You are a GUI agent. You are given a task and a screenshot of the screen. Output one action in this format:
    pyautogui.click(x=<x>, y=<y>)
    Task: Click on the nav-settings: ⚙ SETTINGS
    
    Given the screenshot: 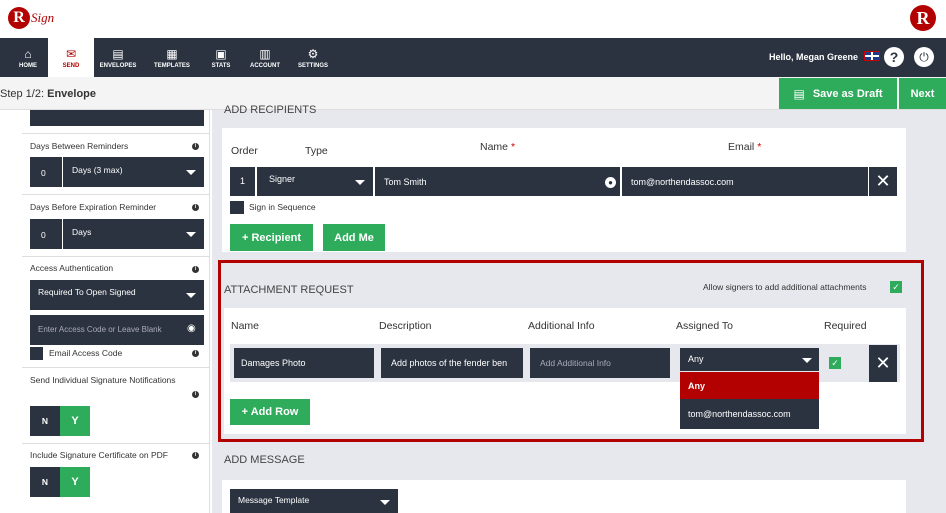 What is the action you would take?
    pyautogui.click(x=313, y=57)
    